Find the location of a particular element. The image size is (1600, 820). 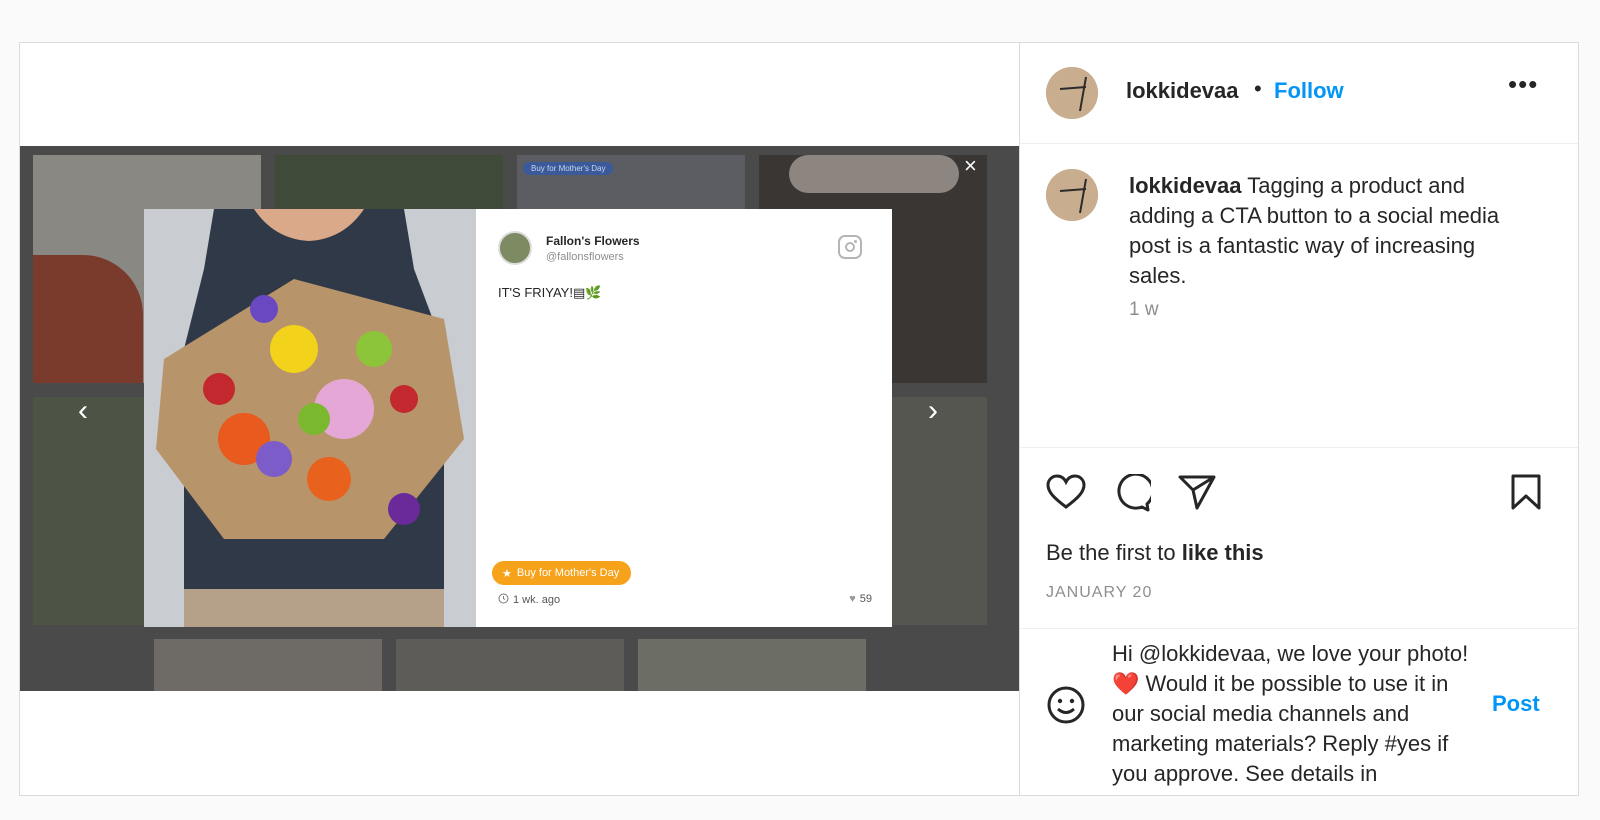

follow-button: Follow is located at coordinates (1309, 91).